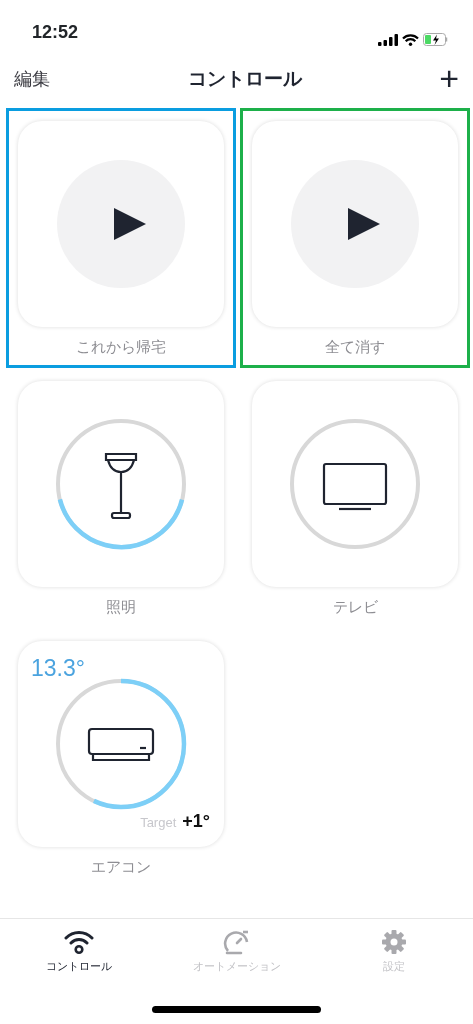  What do you see at coordinates (355, 347) in the screenshot?
I see `tile-label: 全て消す` at bounding box center [355, 347].